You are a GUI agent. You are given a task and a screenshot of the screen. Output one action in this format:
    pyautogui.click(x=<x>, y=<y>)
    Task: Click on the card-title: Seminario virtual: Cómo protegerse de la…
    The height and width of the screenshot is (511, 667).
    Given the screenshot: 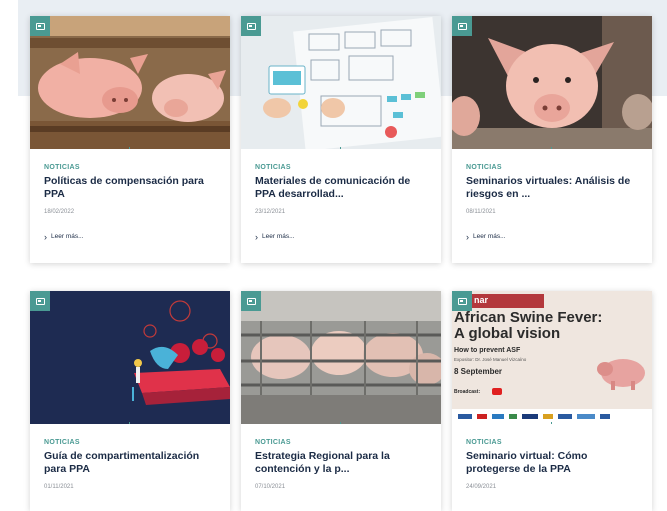 What is the action you would take?
    pyautogui.click(x=552, y=463)
    